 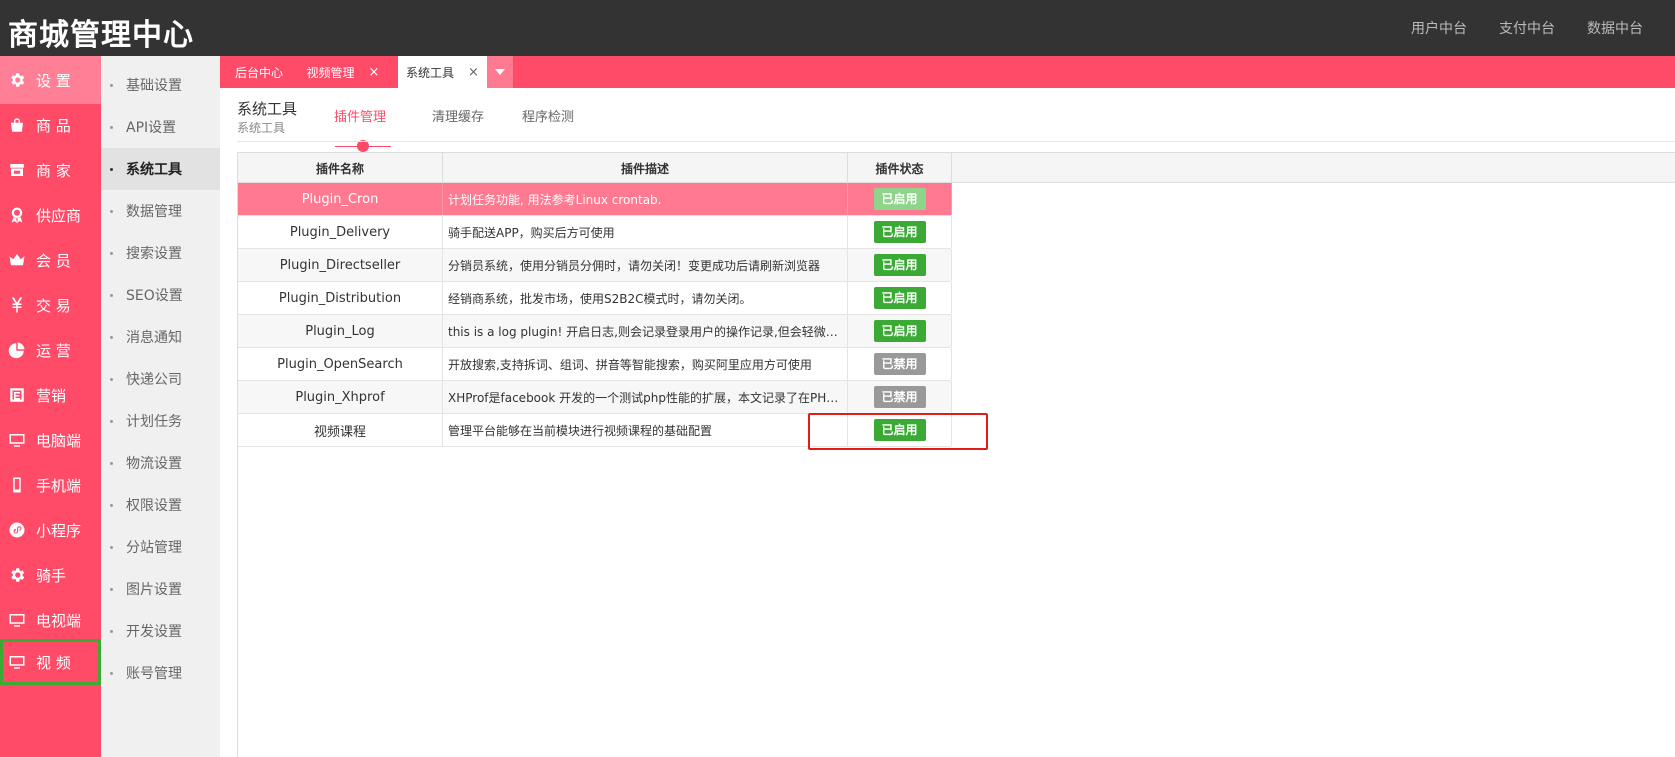 I want to click on subnav-item-label: 消息通知, so click(x=154, y=338).